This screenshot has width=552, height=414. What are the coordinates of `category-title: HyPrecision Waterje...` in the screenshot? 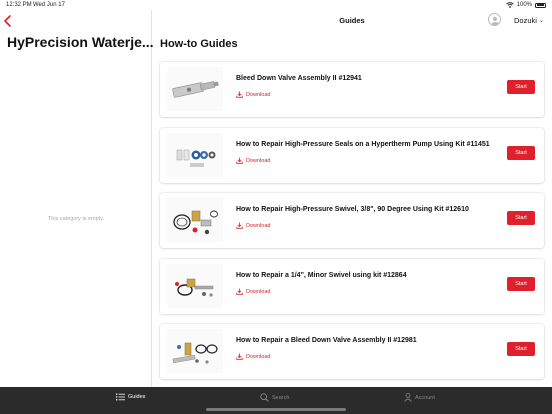 It's located at (80, 42).